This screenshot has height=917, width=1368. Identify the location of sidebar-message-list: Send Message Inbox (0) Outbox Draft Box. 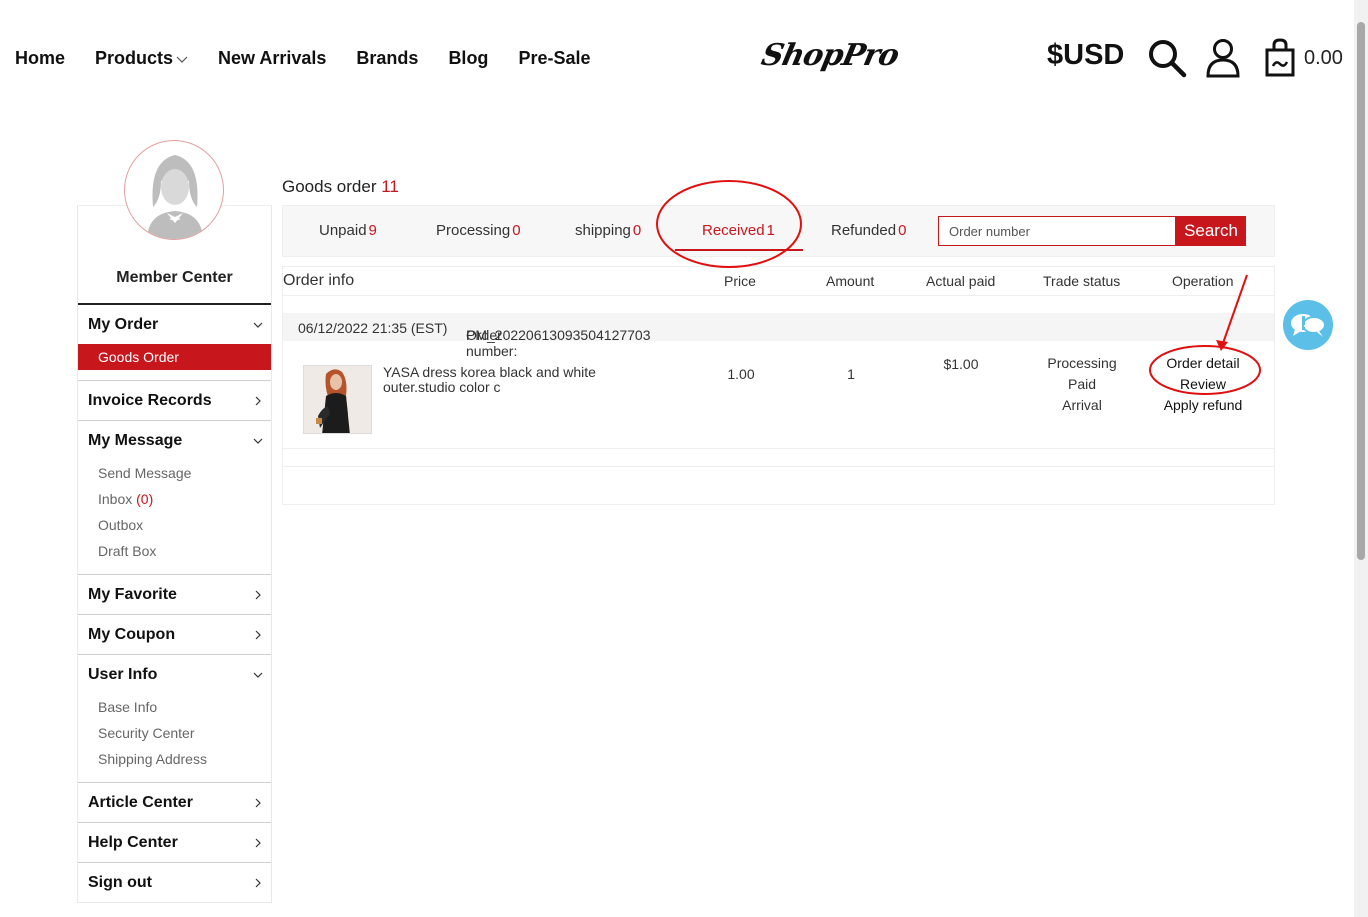
(174, 517).